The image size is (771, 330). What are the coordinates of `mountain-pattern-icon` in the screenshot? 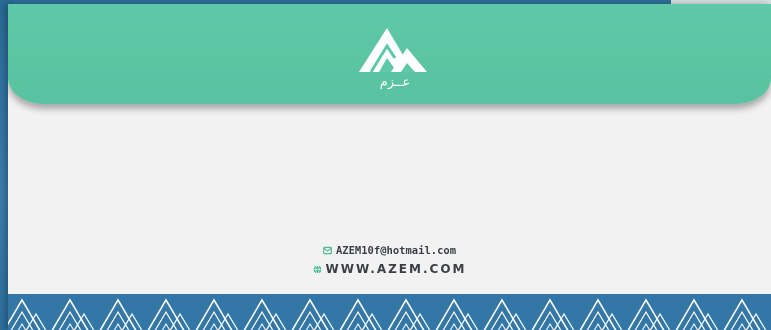 It's located at (388, 314).